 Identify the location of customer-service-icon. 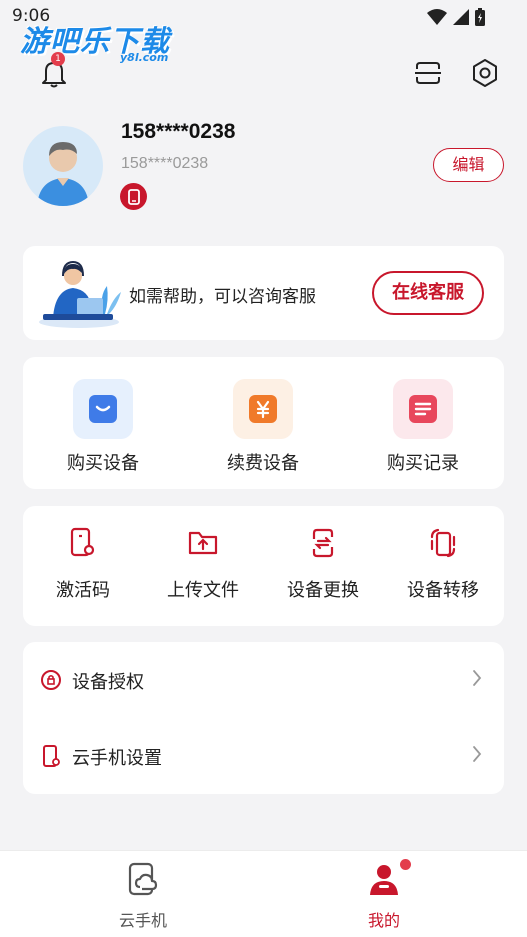
(80, 294).